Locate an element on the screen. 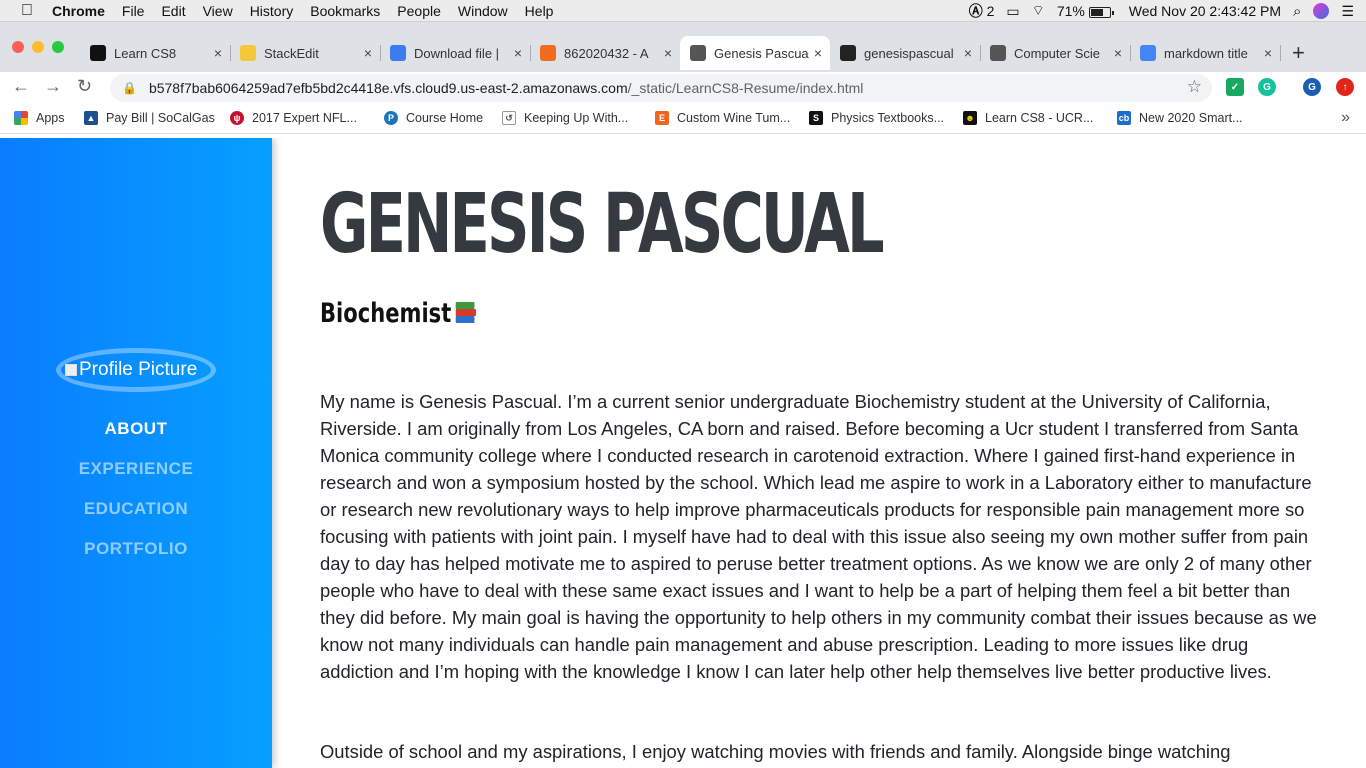 The height and width of the screenshot is (768, 1366). menu-bookmarks: Bookmarks is located at coordinates (345, 11).